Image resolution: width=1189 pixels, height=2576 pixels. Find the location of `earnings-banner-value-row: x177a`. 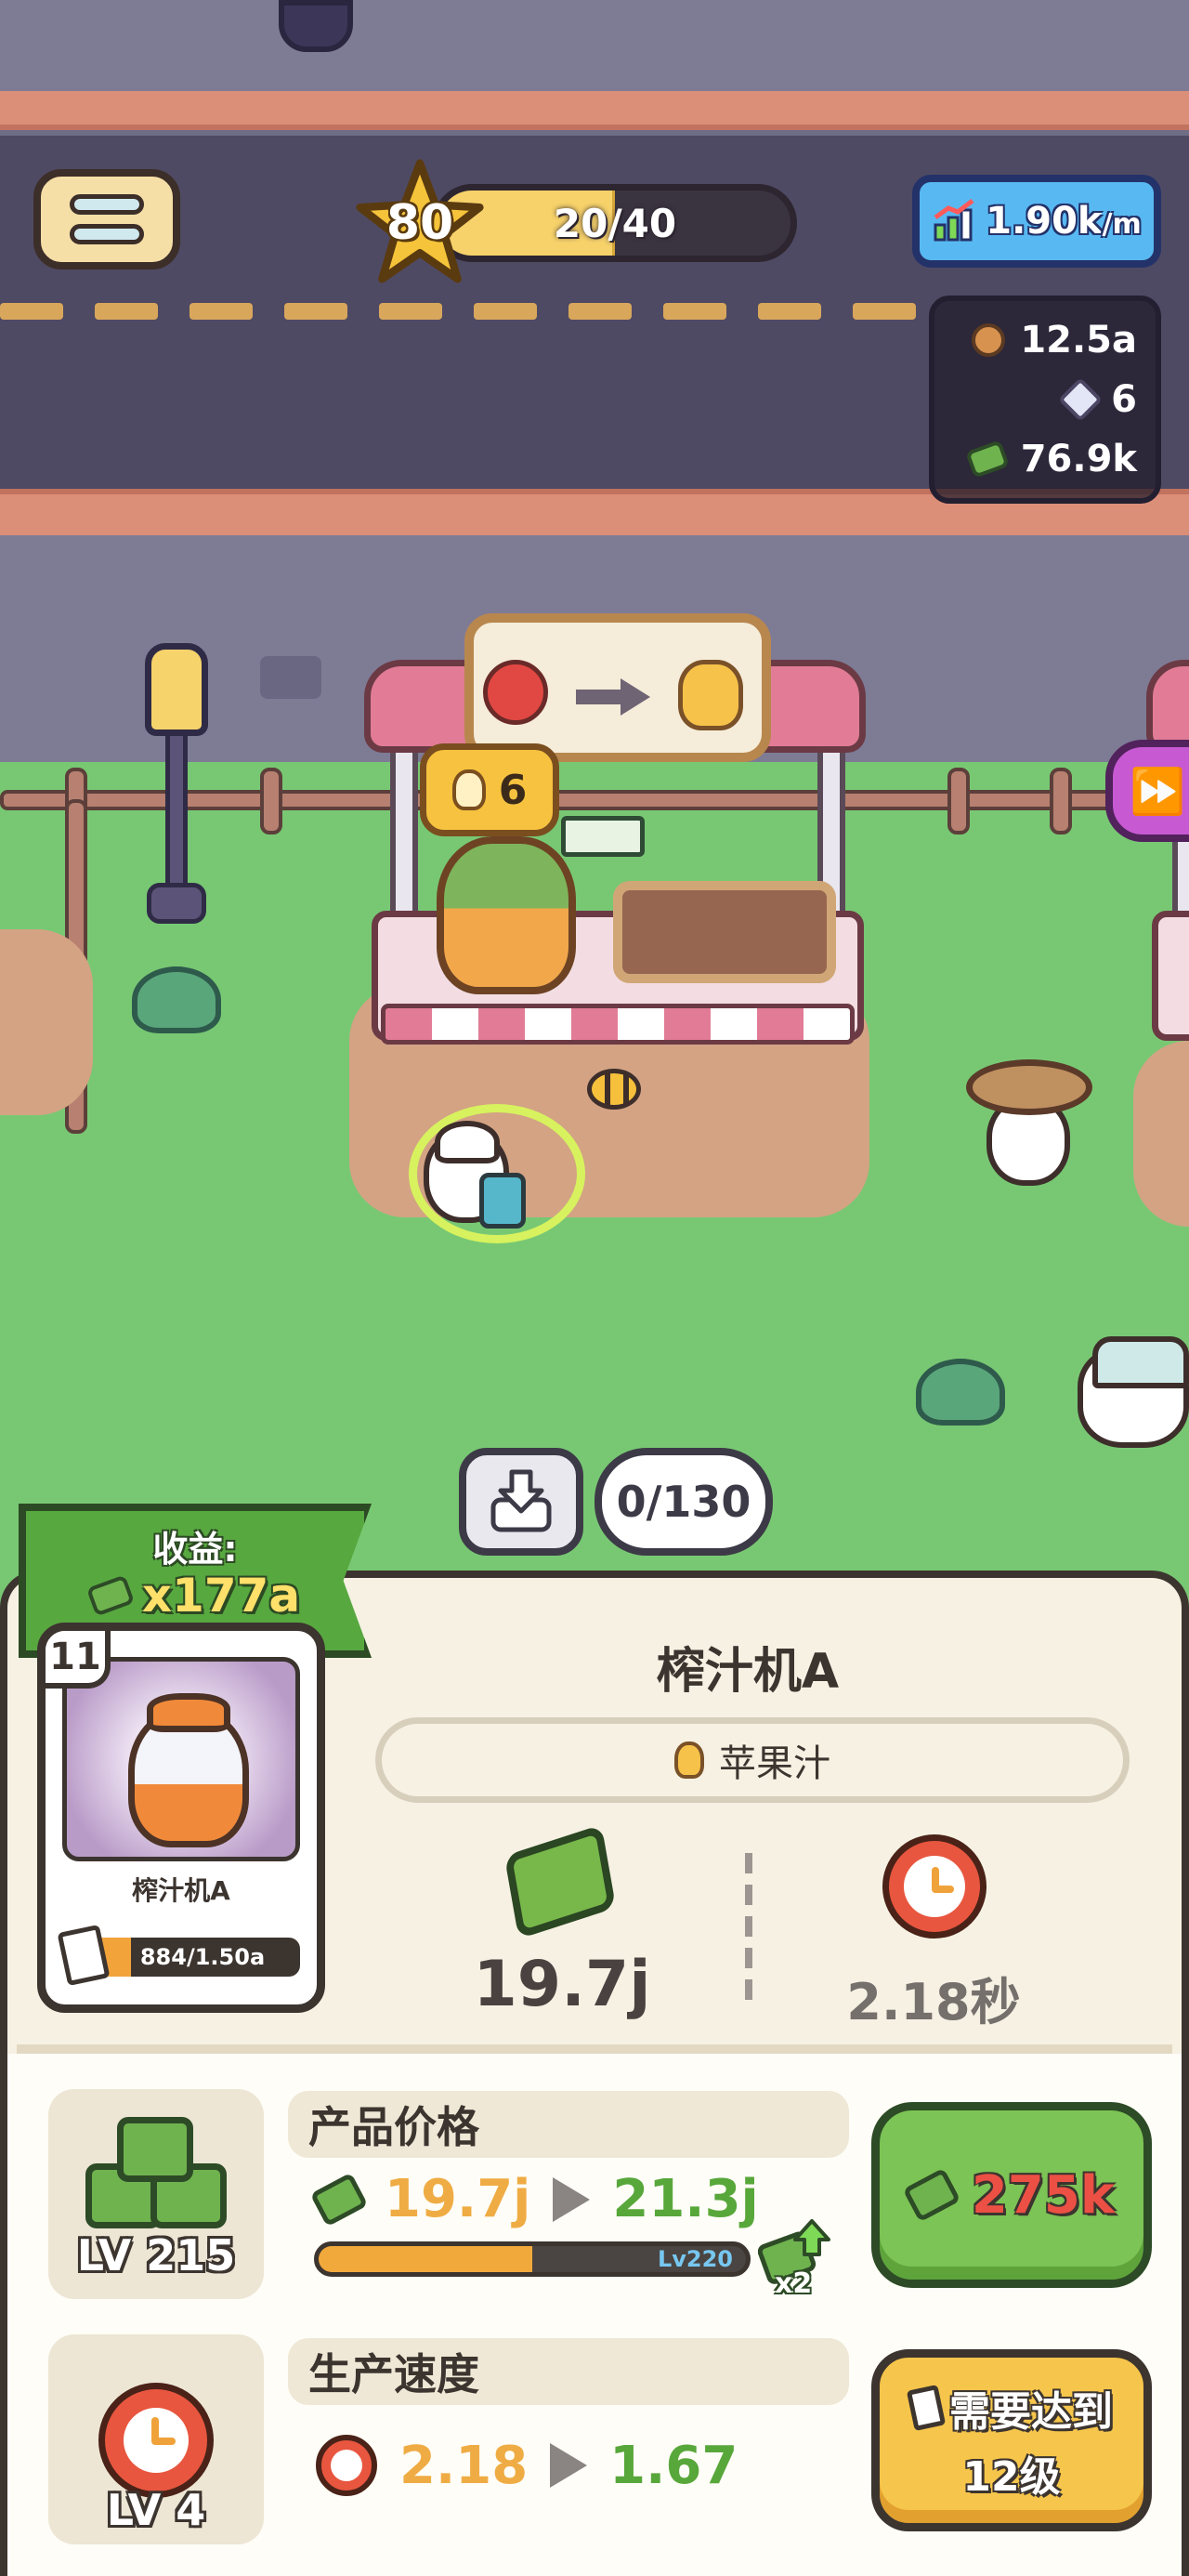

earnings-banner-value-row: x177a is located at coordinates (195, 1596).